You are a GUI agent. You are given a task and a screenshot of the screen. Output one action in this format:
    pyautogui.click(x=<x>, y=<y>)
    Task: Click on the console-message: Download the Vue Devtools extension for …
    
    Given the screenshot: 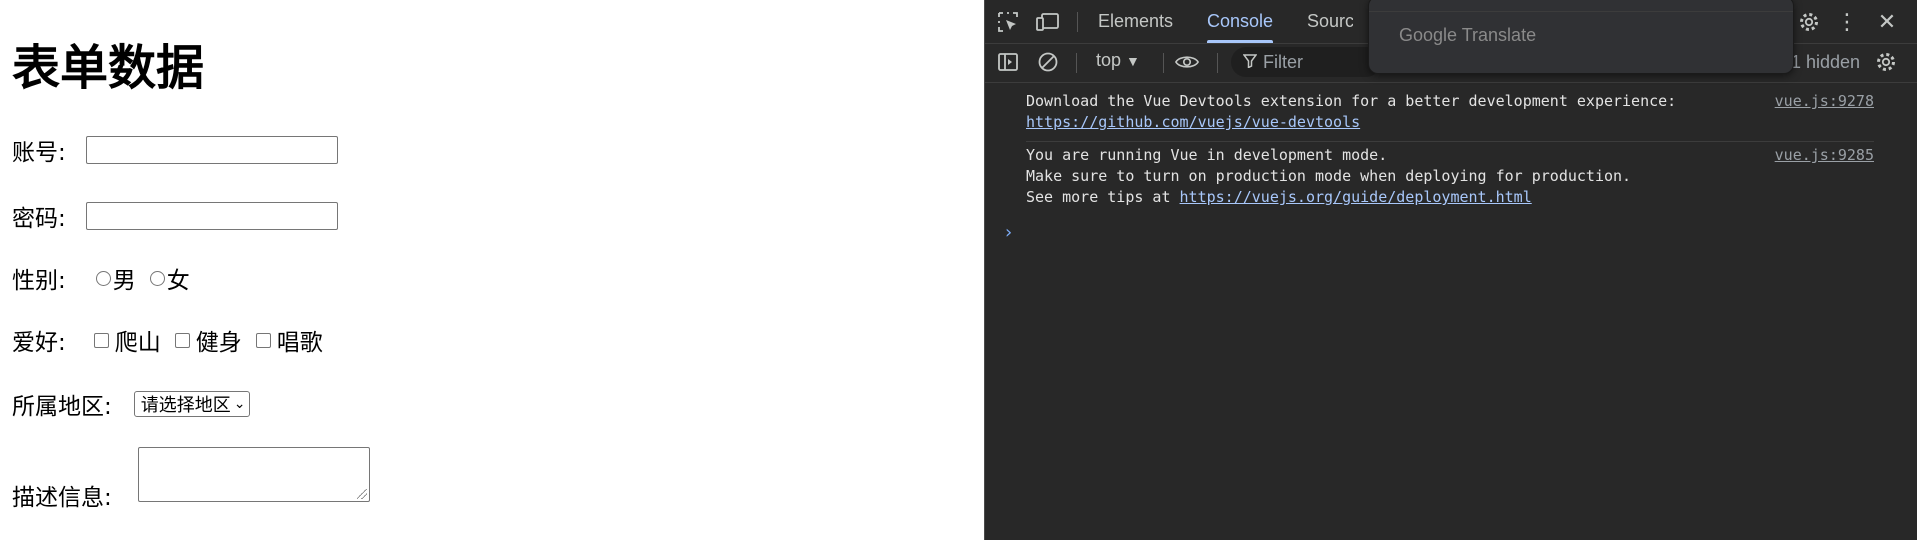 What is the action you would take?
    pyautogui.click(x=1471, y=112)
    